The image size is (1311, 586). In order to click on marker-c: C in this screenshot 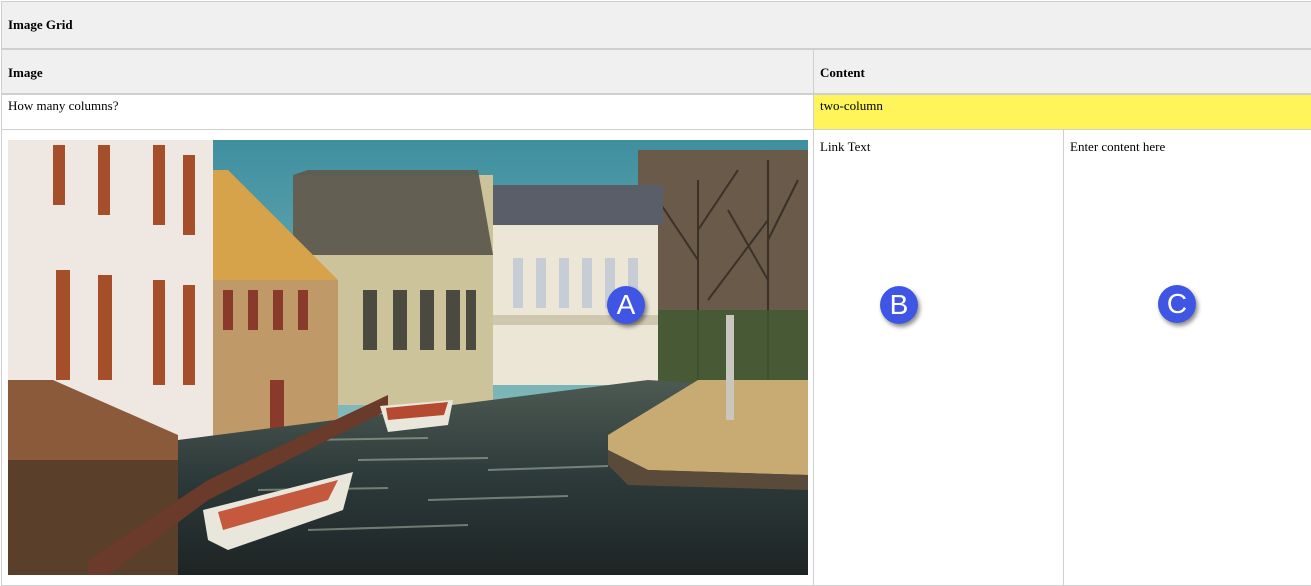, I will do `click(1177, 304)`.